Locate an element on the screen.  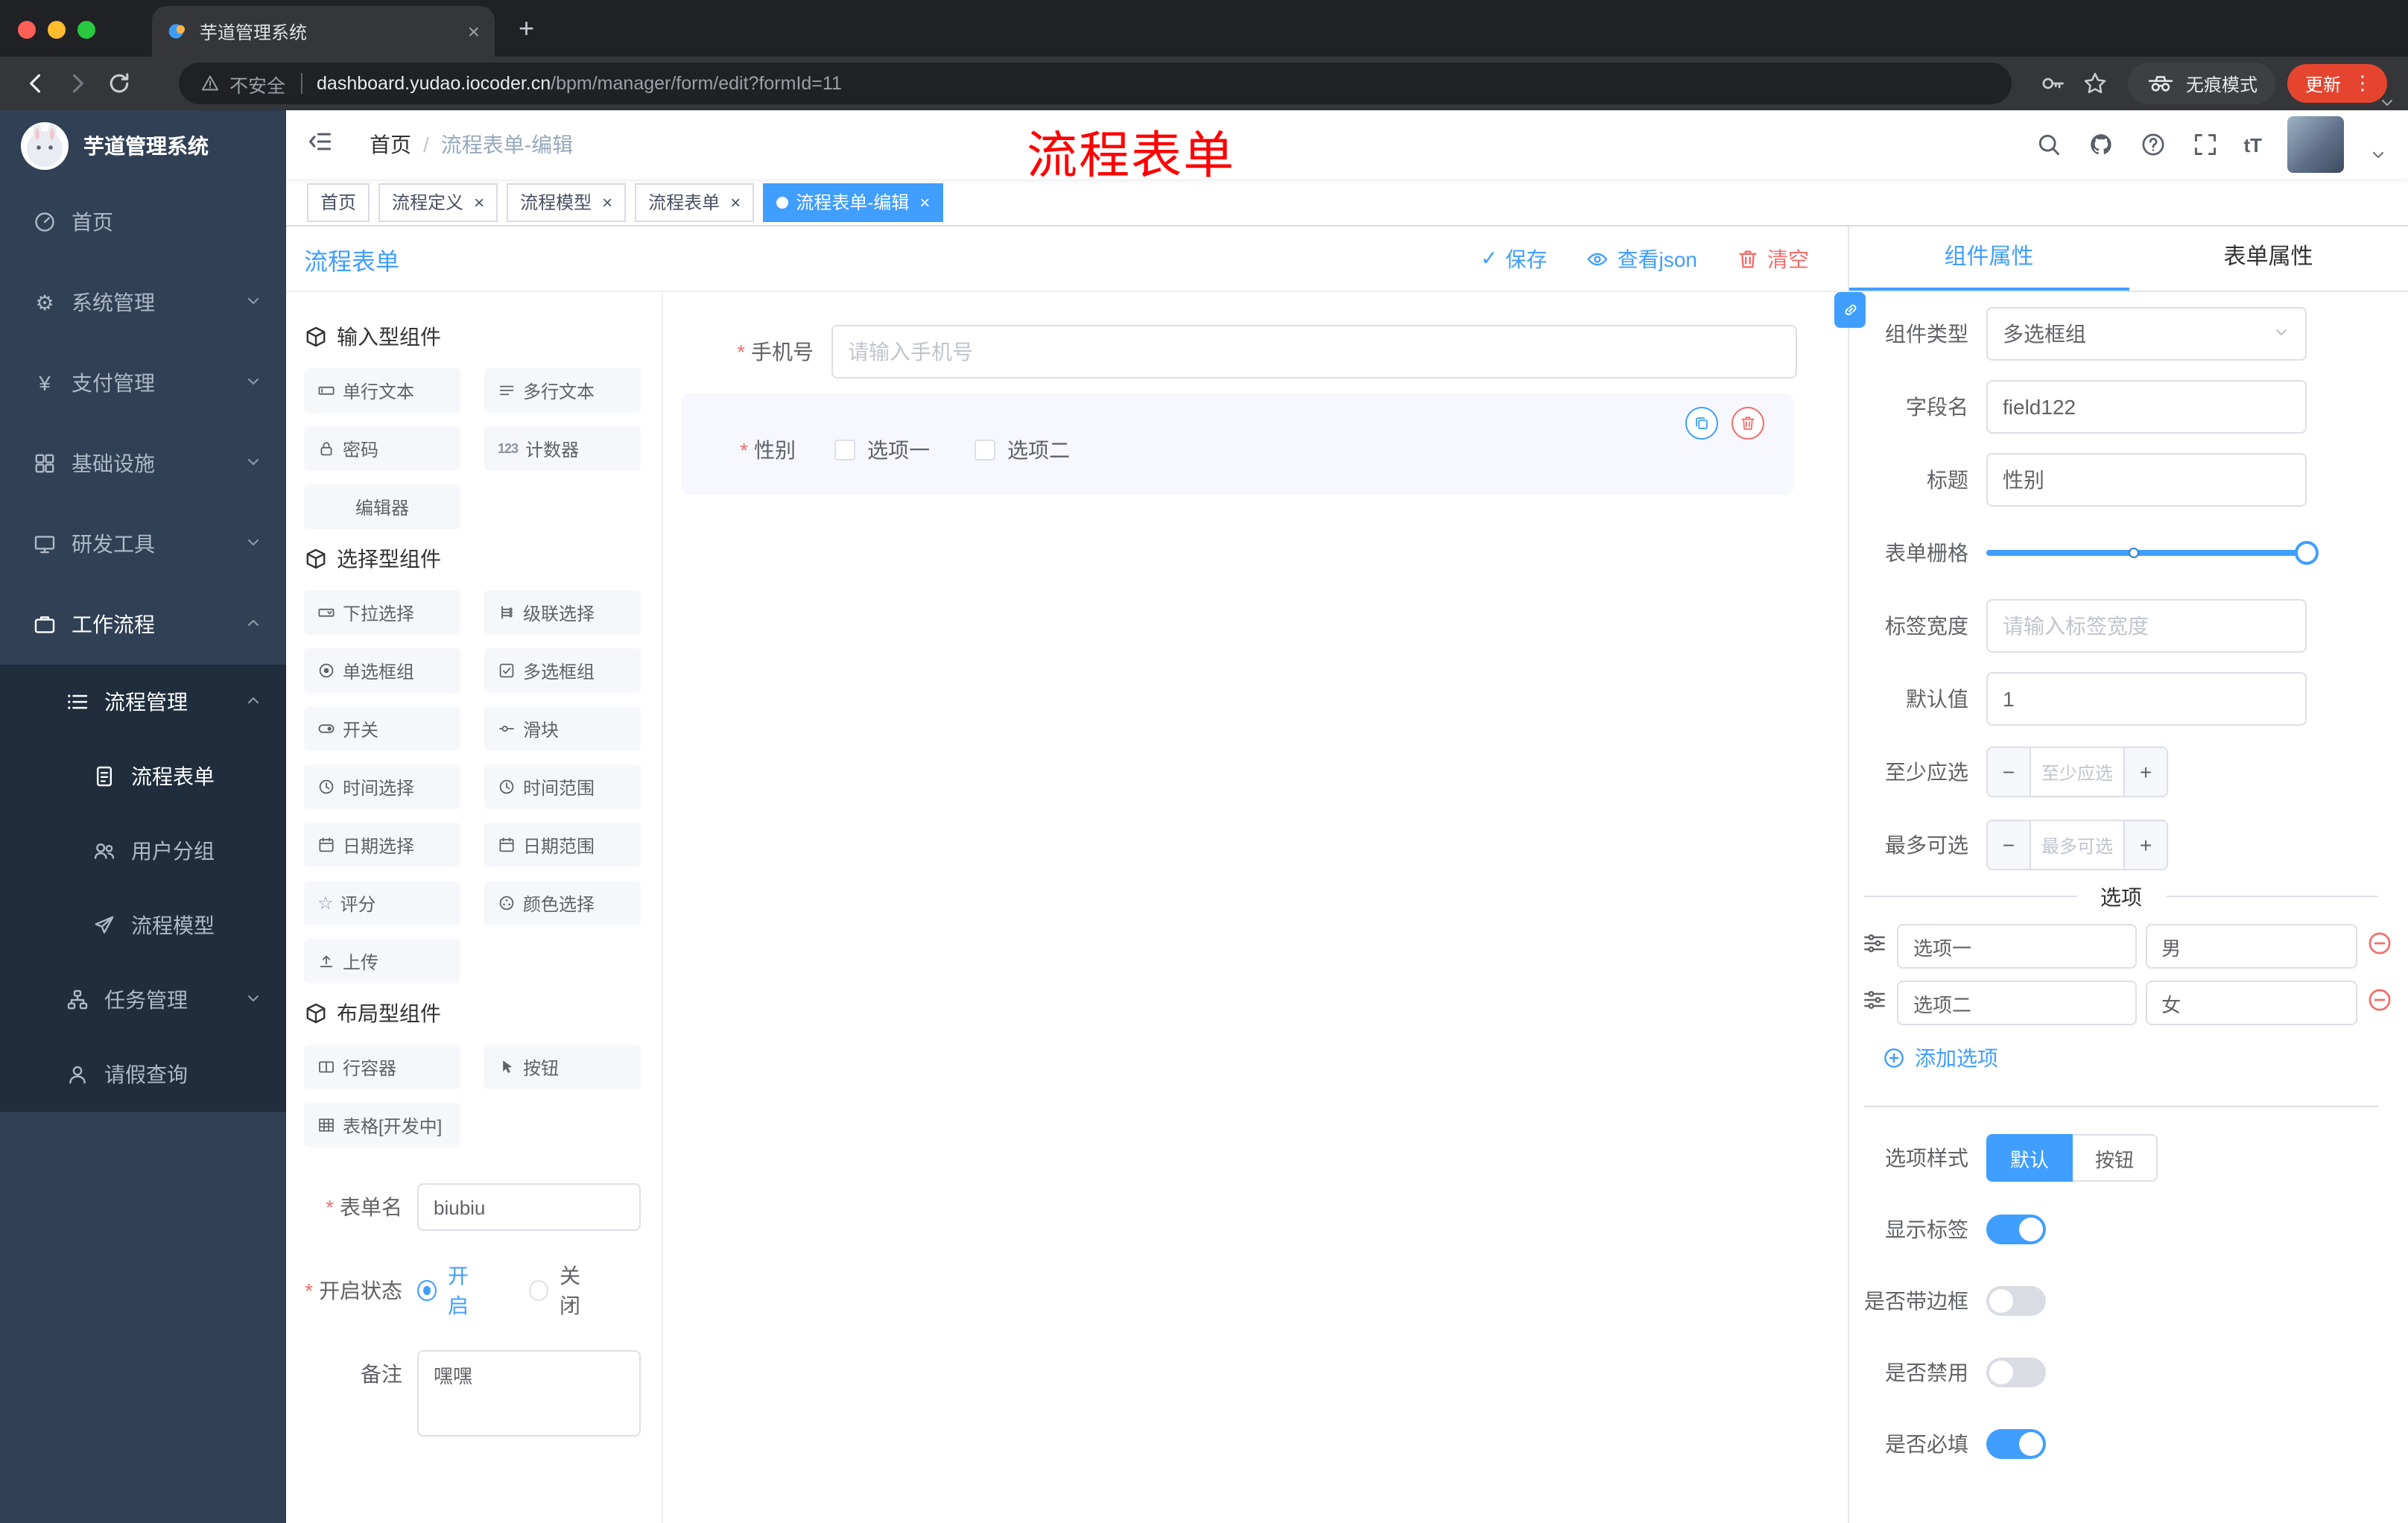
component-radio-group: 单选框组 is located at coordinates (382, 671).